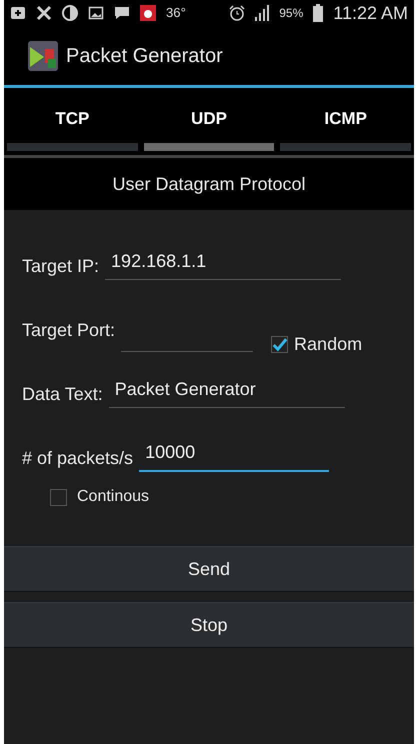  What do you see at coordinates (262, 13) in the screenshot?
I see `signal-icon` at bounding box center [262, 13].